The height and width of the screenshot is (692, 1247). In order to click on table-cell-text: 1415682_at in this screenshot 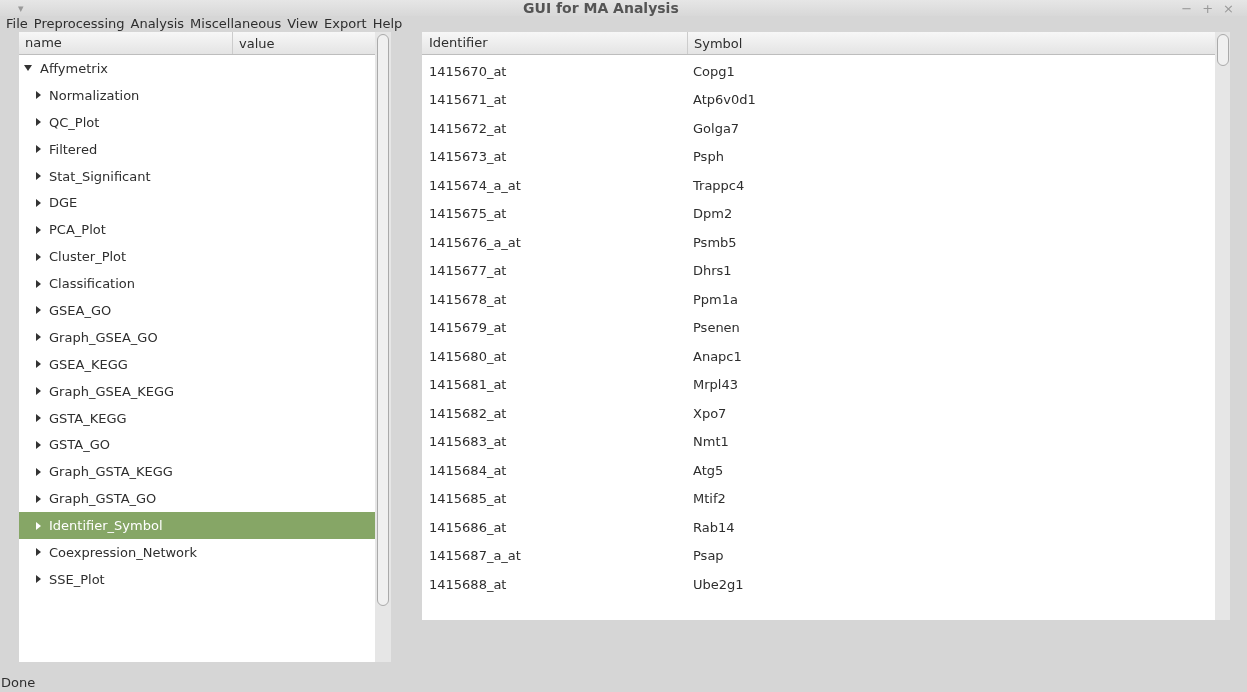, I will do `click(468, 413)`.